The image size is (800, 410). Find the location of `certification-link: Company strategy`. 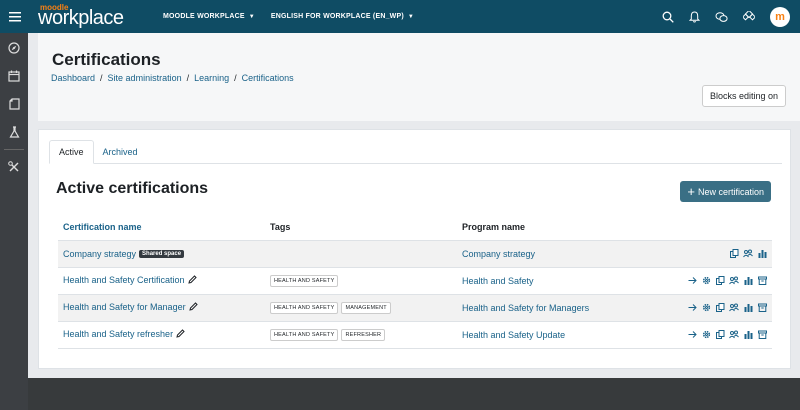

certification-link: Company strategy is located at coordinates (99, 254).